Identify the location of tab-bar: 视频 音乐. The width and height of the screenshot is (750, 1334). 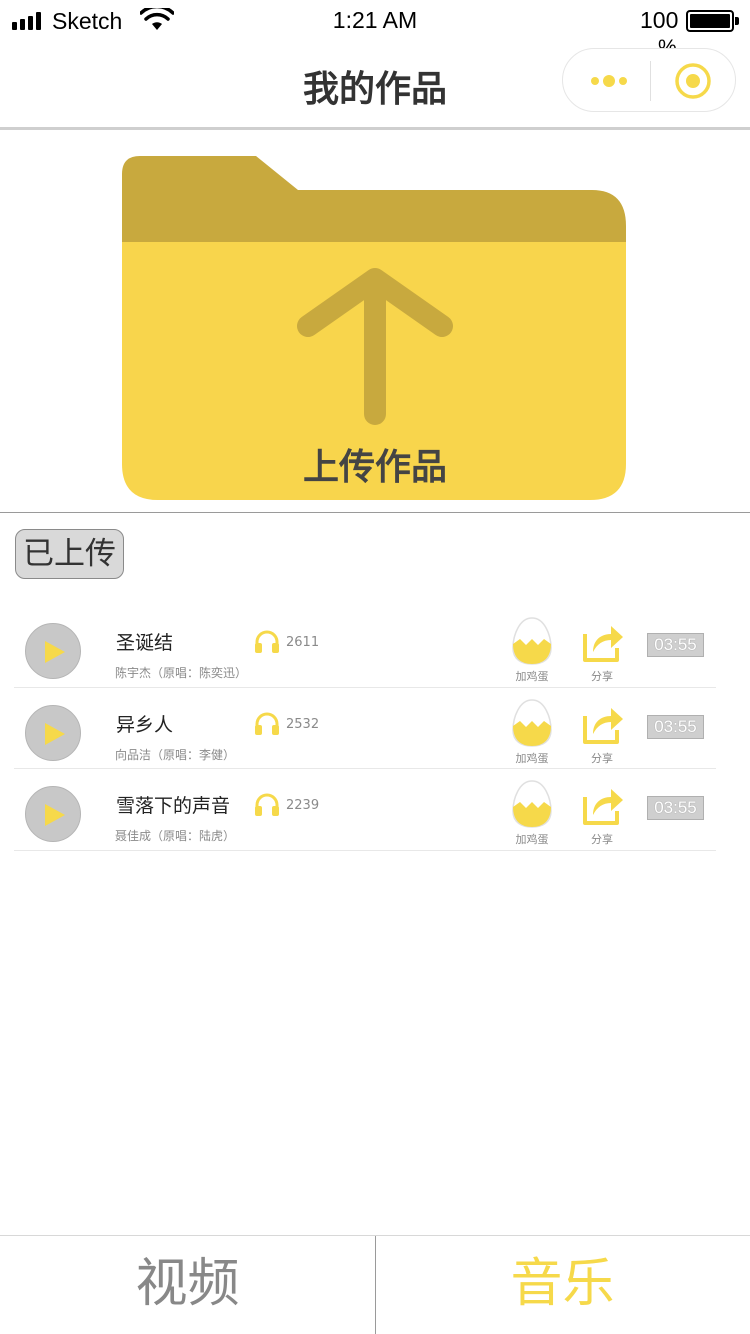
(375, 1284).